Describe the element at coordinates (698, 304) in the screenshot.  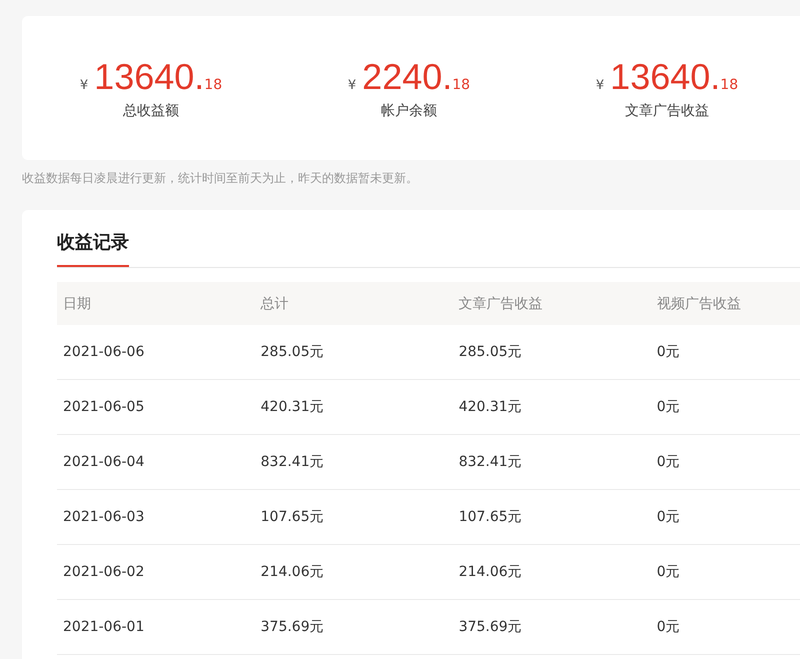
I see `column-header: 视频广告收益` at that location.